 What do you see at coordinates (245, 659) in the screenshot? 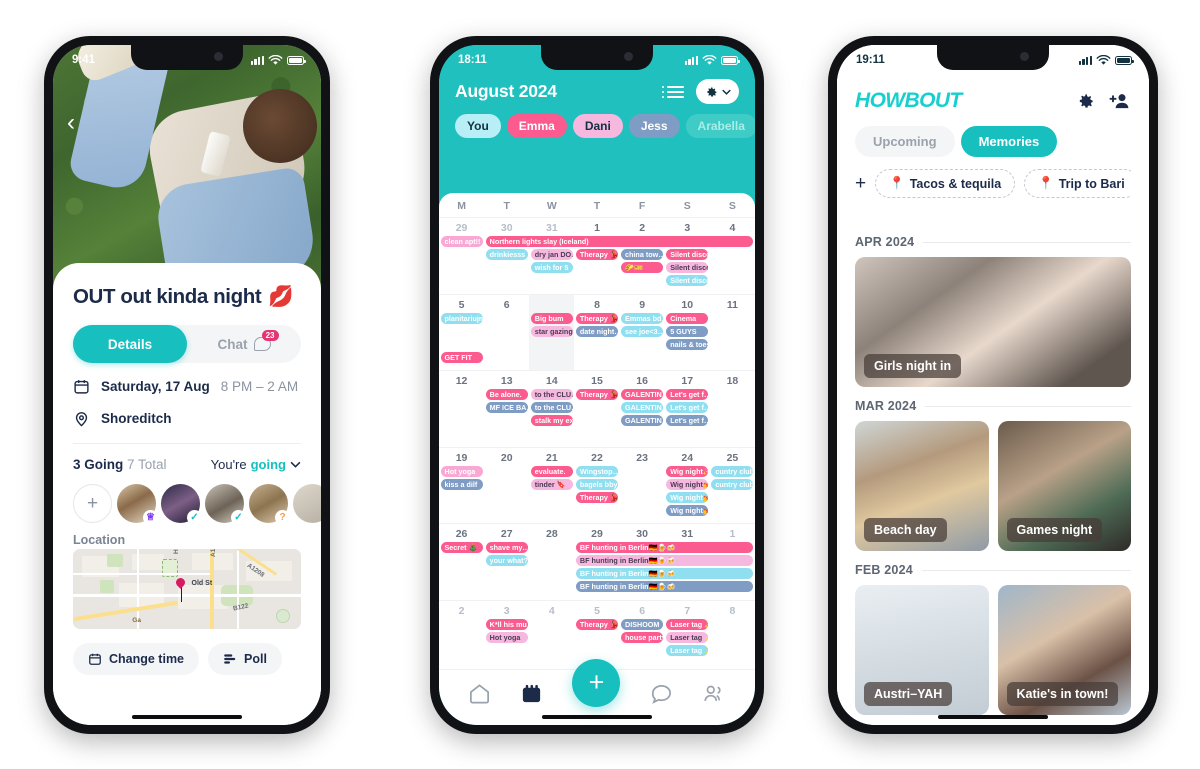
I see `poll-button: Poll` at bounding box center [245, 659].